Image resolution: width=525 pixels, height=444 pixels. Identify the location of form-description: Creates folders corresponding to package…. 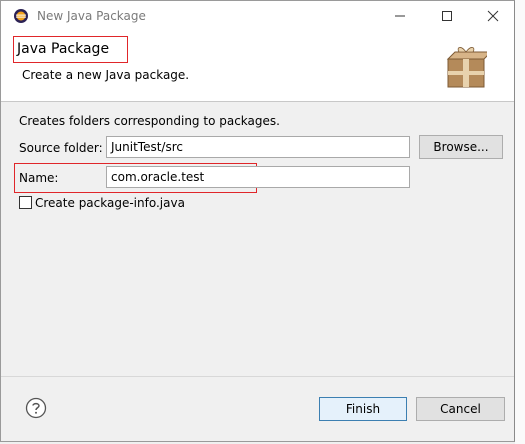
(149, 121).